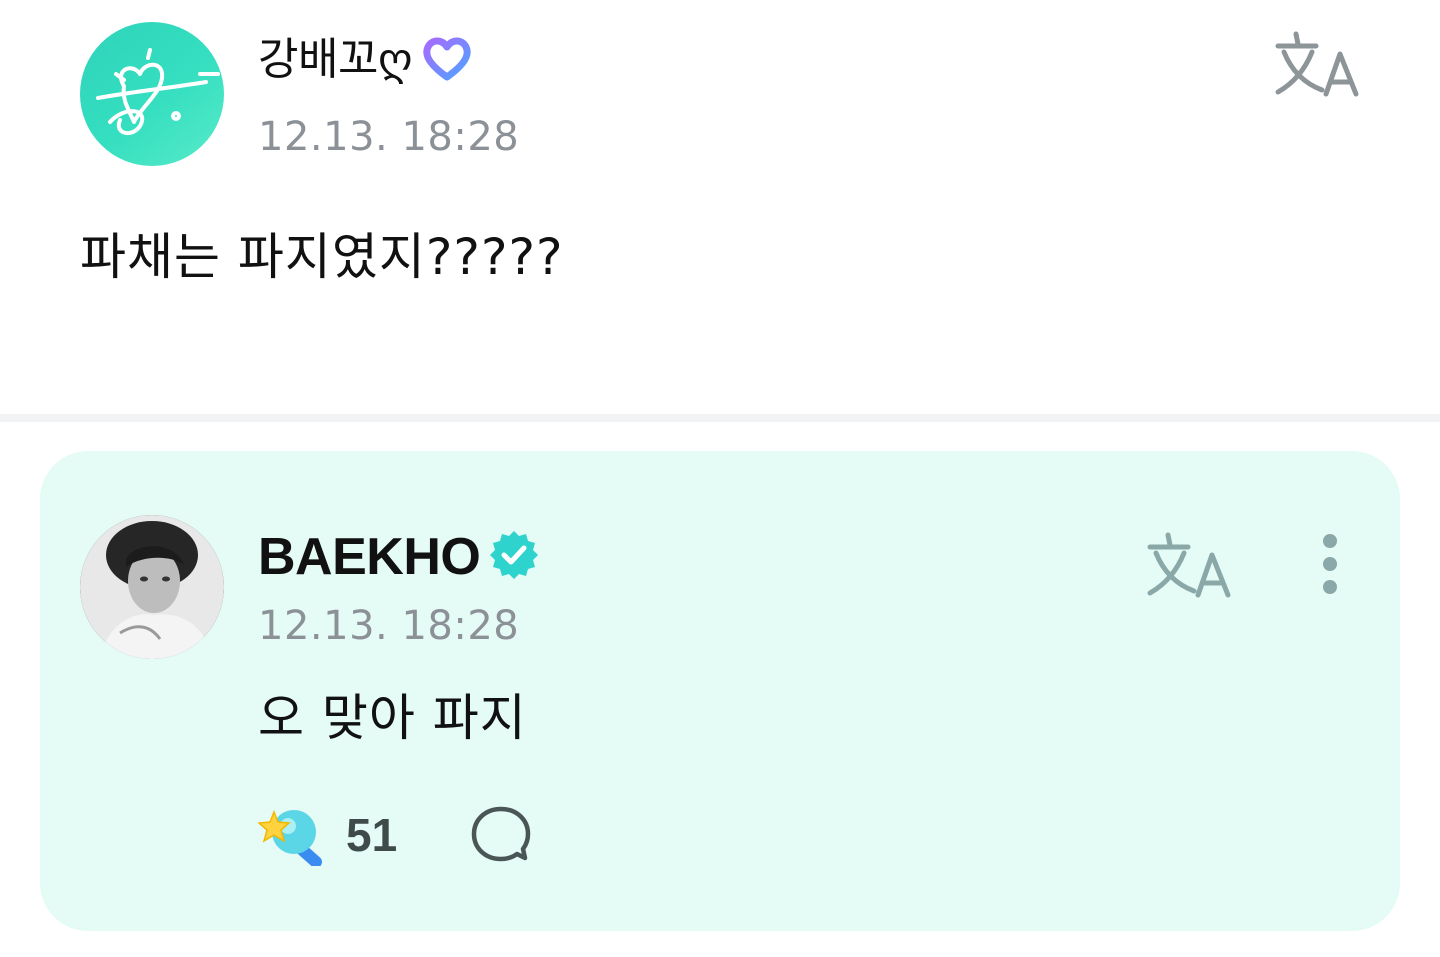  I want to click on artist-author-row: BAEKHO, so click(399, 557).